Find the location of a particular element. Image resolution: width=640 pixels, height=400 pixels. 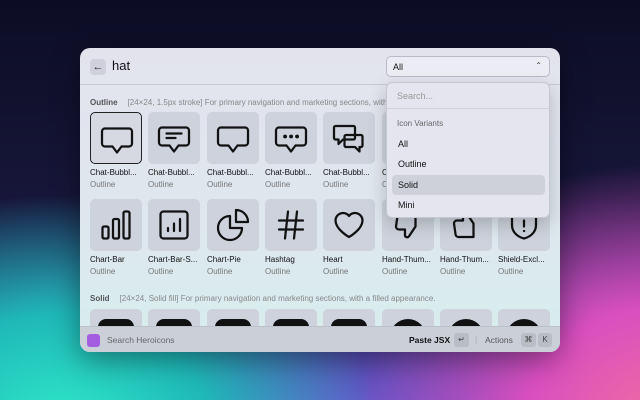

icon-name: Hashtag is located at coordinates (280, 259).